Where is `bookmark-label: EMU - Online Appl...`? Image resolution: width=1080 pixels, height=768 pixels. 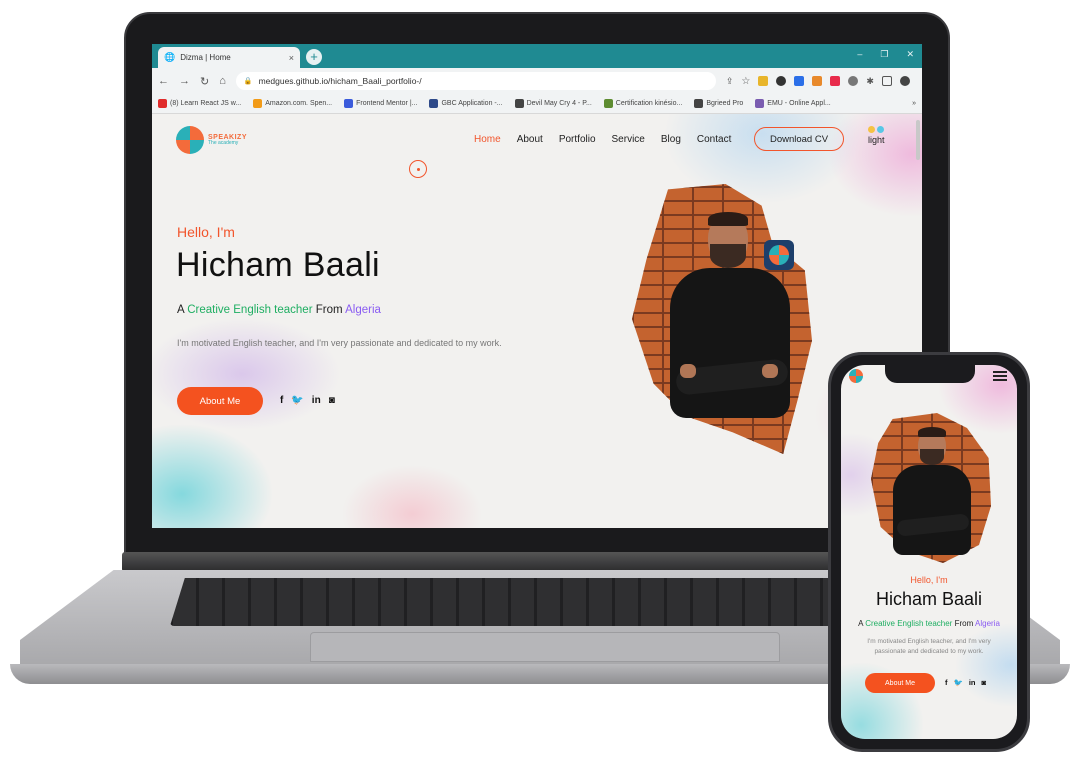
bookmark-label: EMU - Online Appl... is located at coordinates (799, 103).